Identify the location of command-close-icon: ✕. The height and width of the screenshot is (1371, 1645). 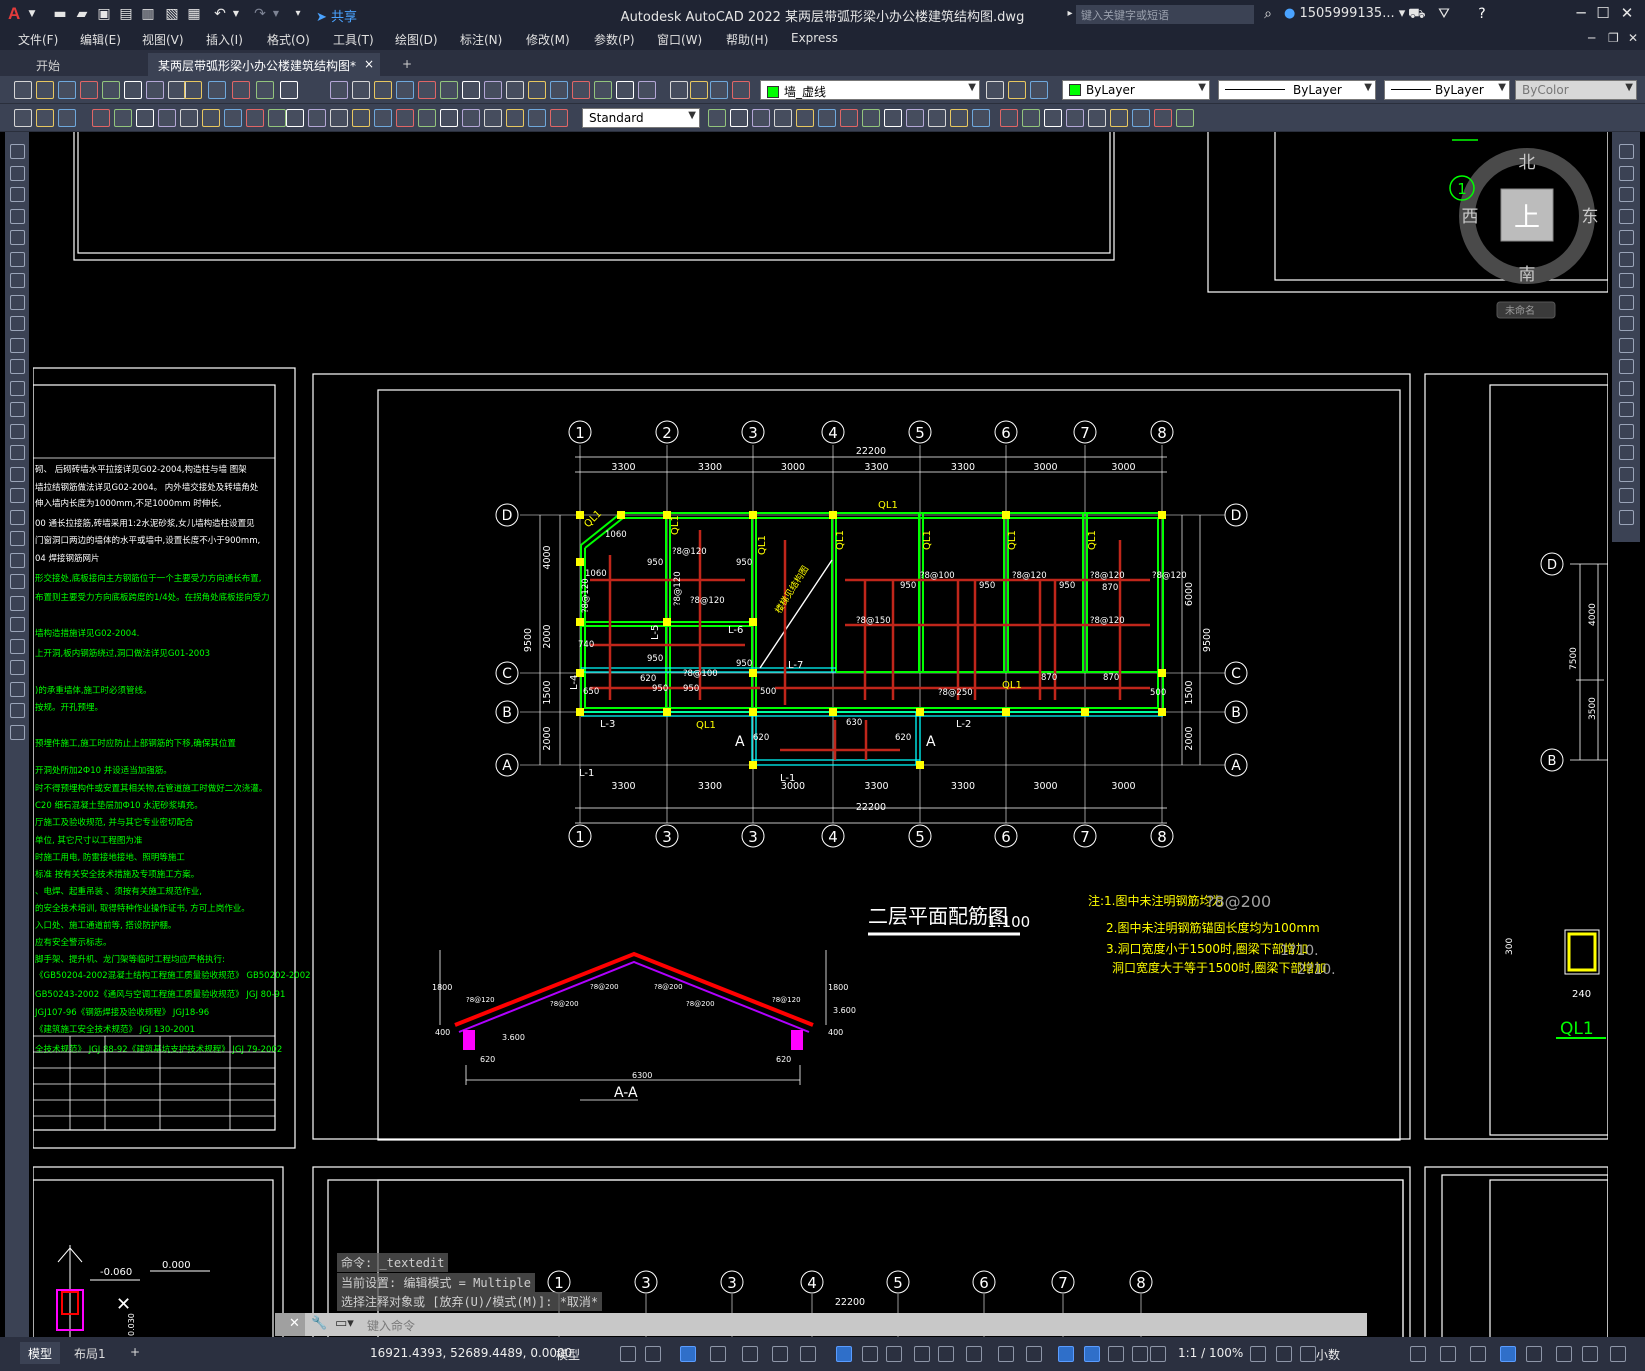
(294, 1323).